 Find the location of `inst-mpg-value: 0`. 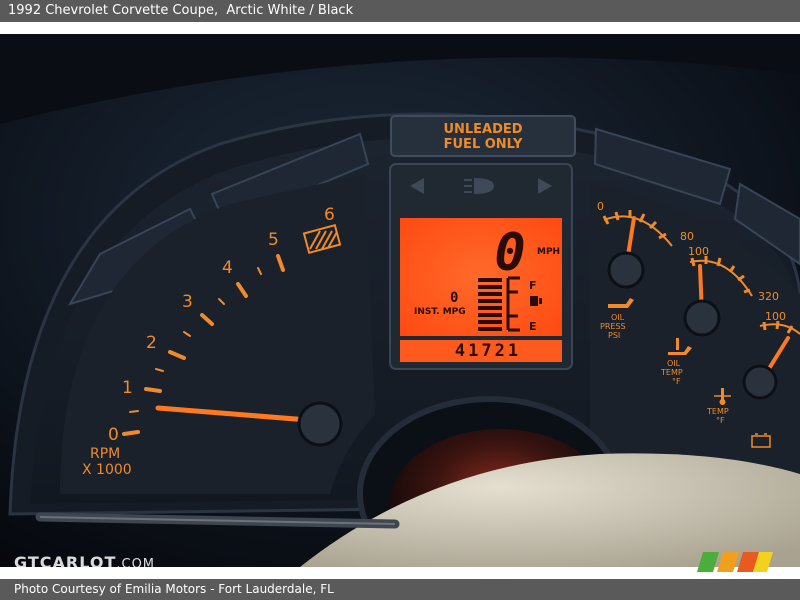

inst-mpg-value: 0 is located at coordinates (454, 298).